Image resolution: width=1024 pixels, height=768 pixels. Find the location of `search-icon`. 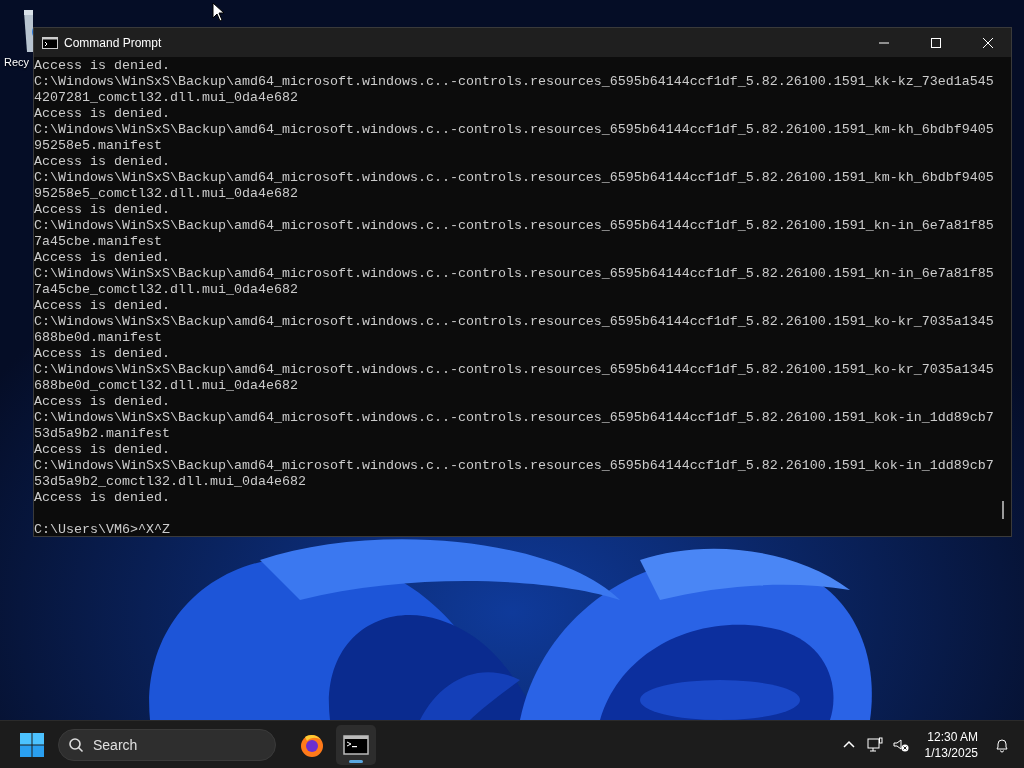

search-icon is located at coordinates (76, 744).